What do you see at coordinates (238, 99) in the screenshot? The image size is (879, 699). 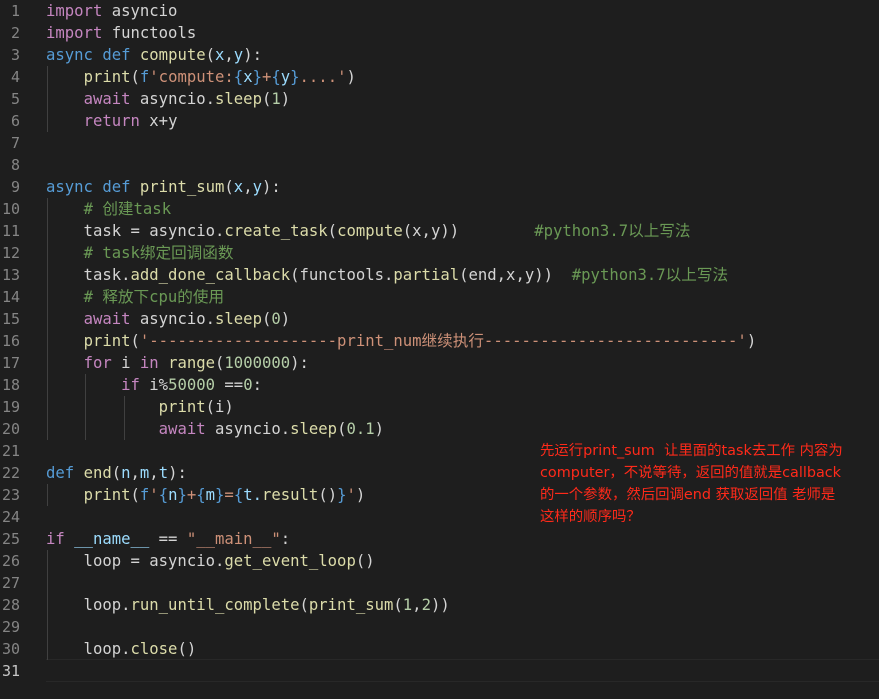 I see `code-token: sleep` at bounding box center [238, 99].